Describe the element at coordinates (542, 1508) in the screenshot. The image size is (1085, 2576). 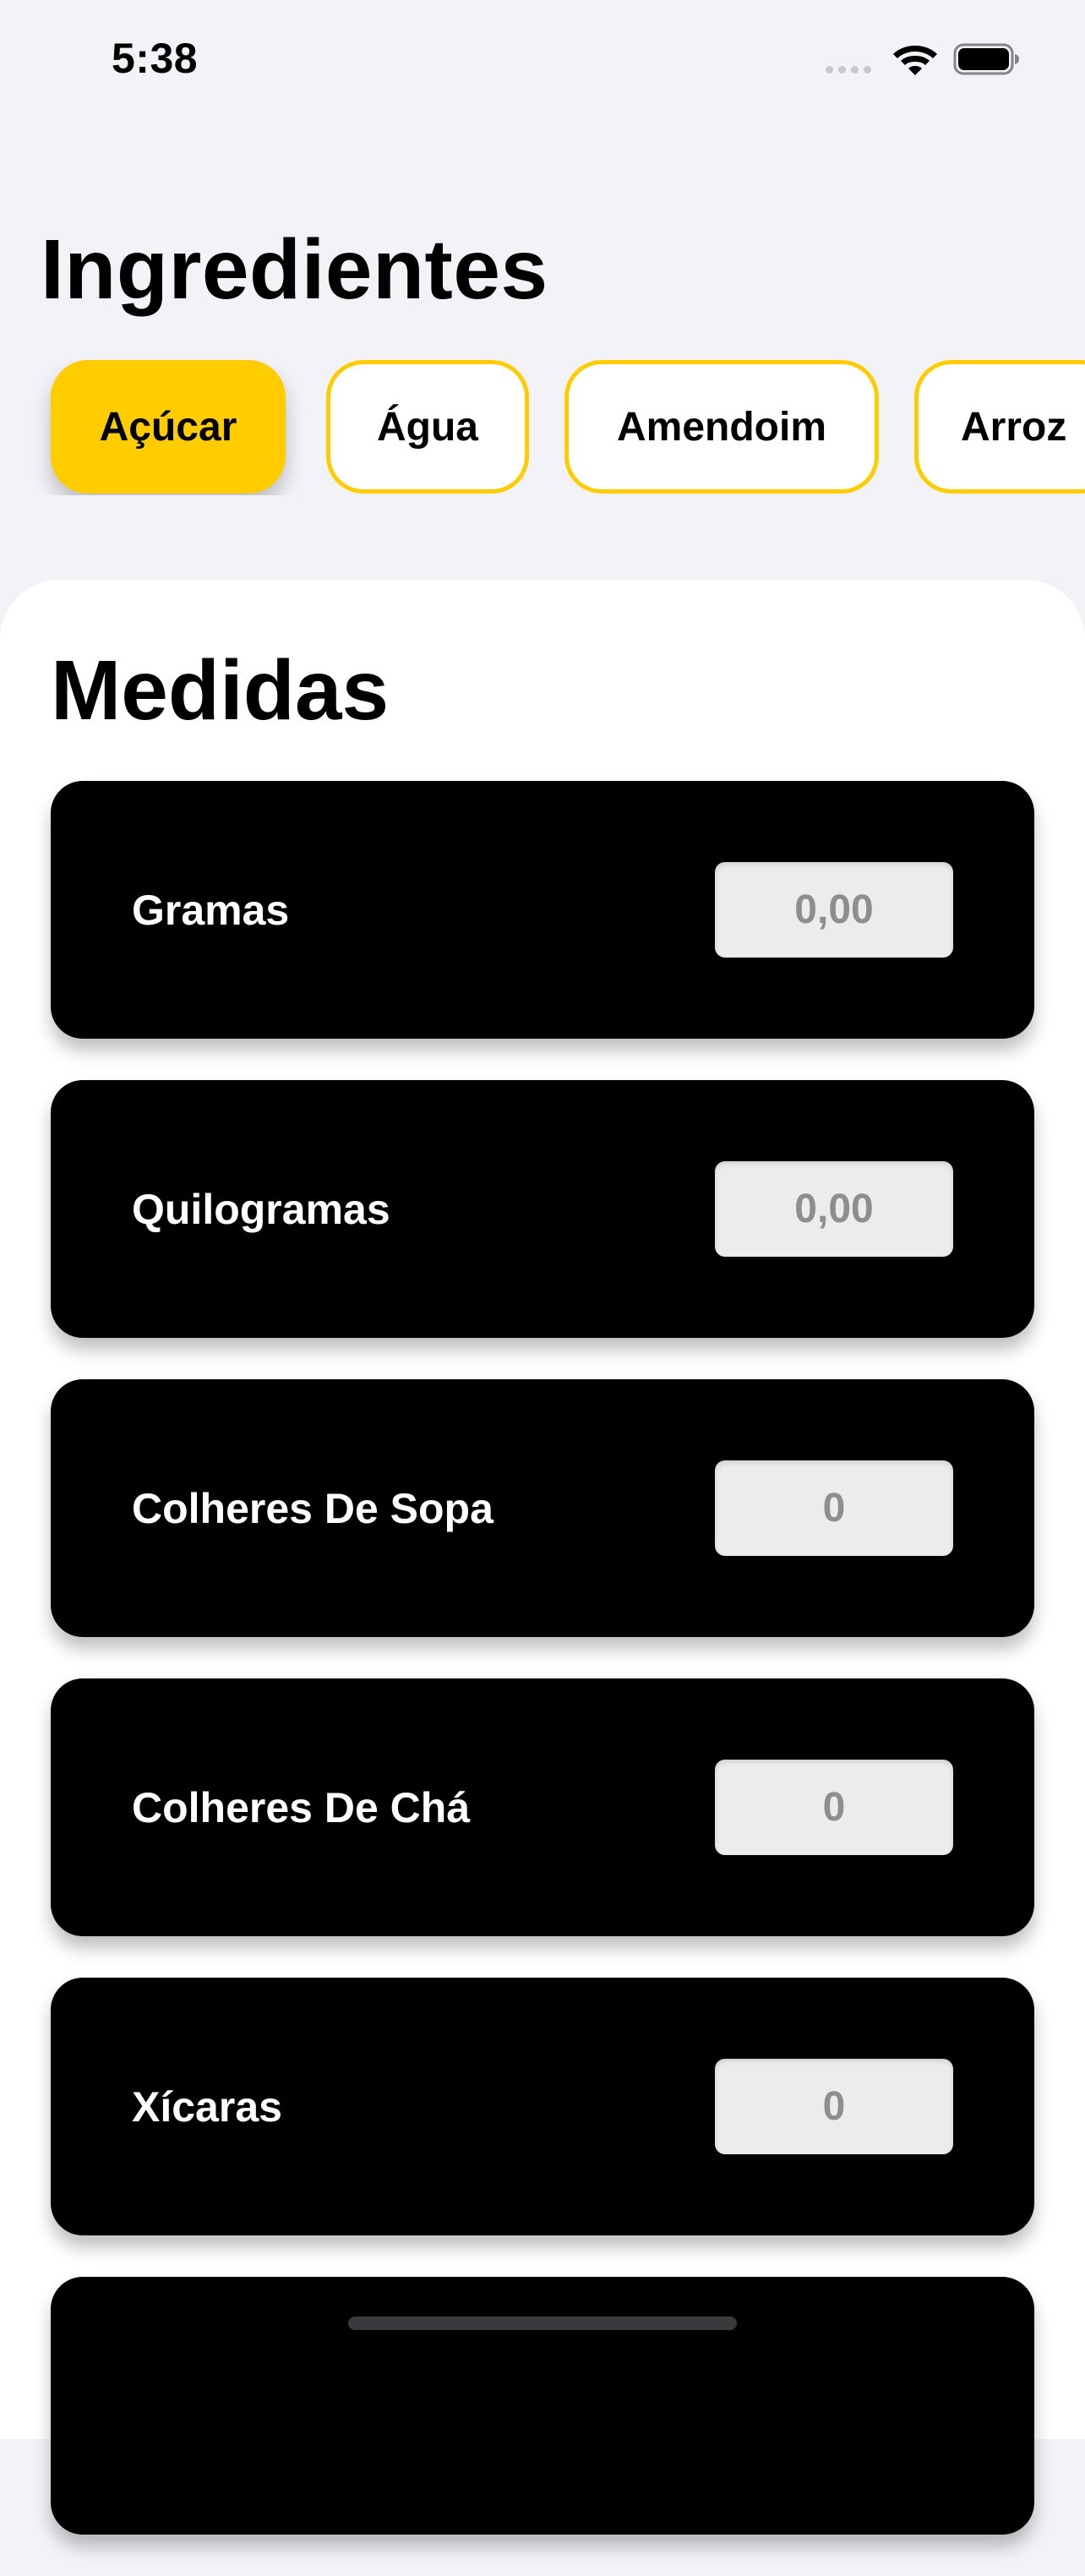
I see `measure-card-colheres-sopa: Colheres De Sopa` at that location.